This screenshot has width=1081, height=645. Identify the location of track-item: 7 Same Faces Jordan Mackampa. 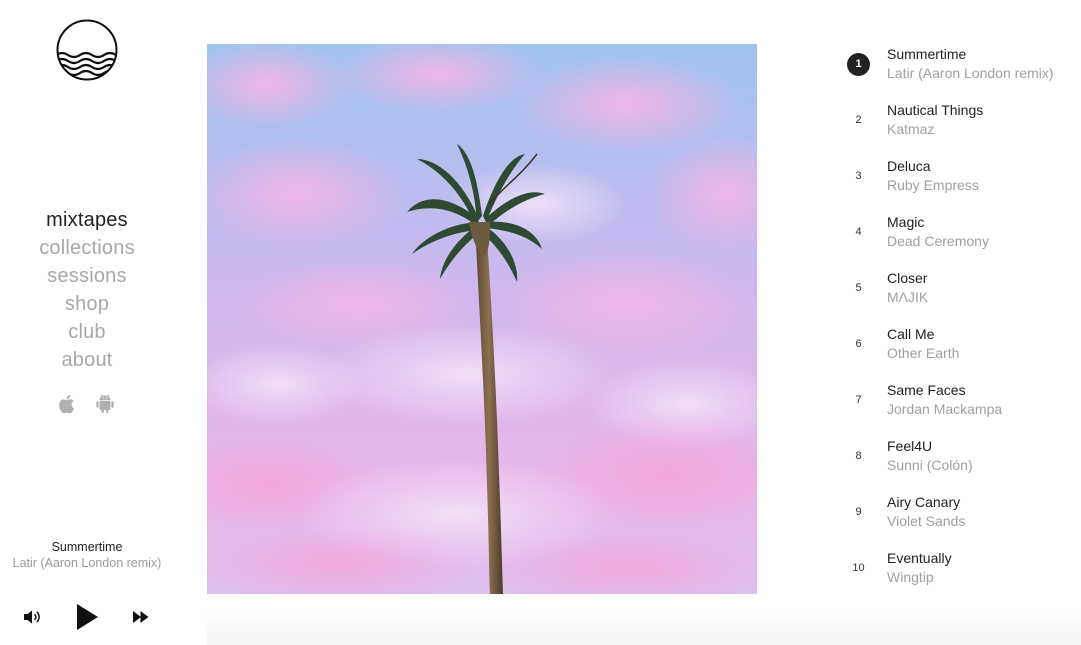
(960, 408).